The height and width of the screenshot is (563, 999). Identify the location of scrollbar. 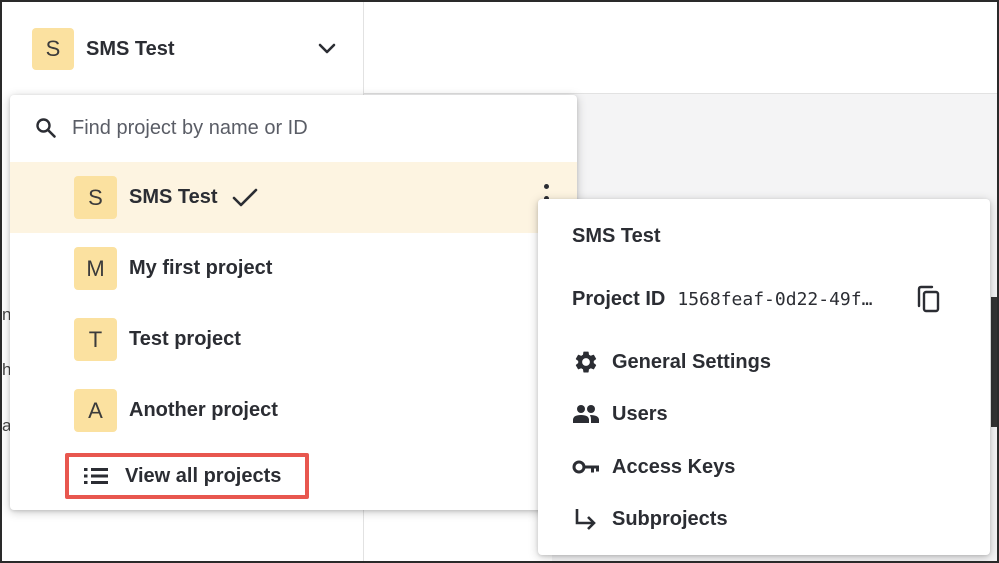
(994, 362).